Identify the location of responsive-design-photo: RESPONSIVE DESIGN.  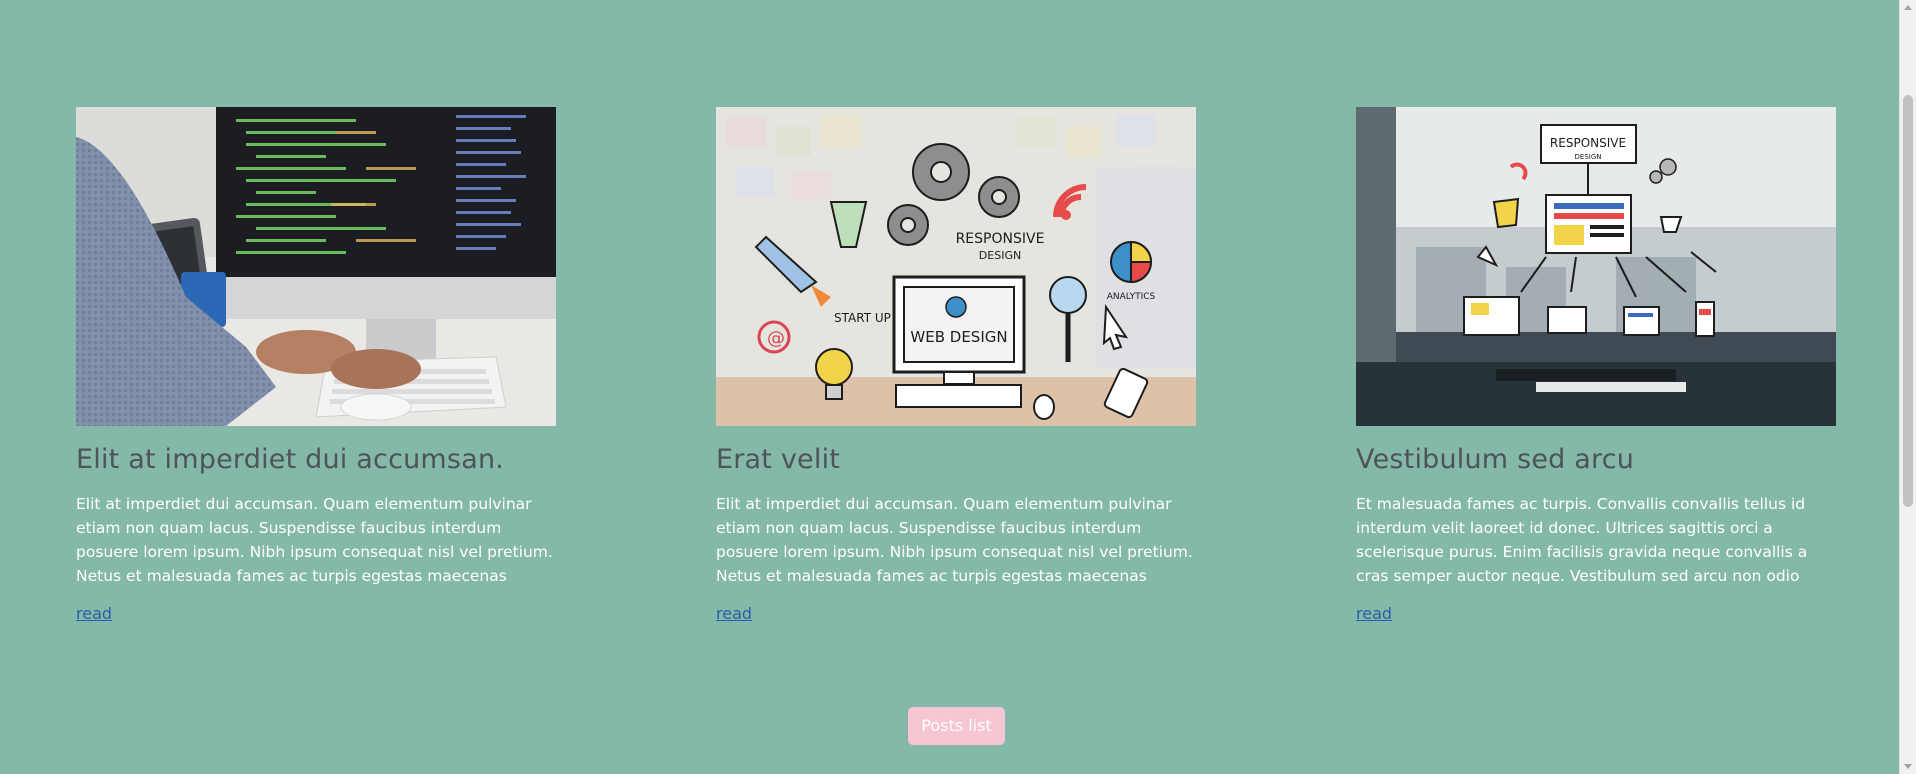
(1596, 266).